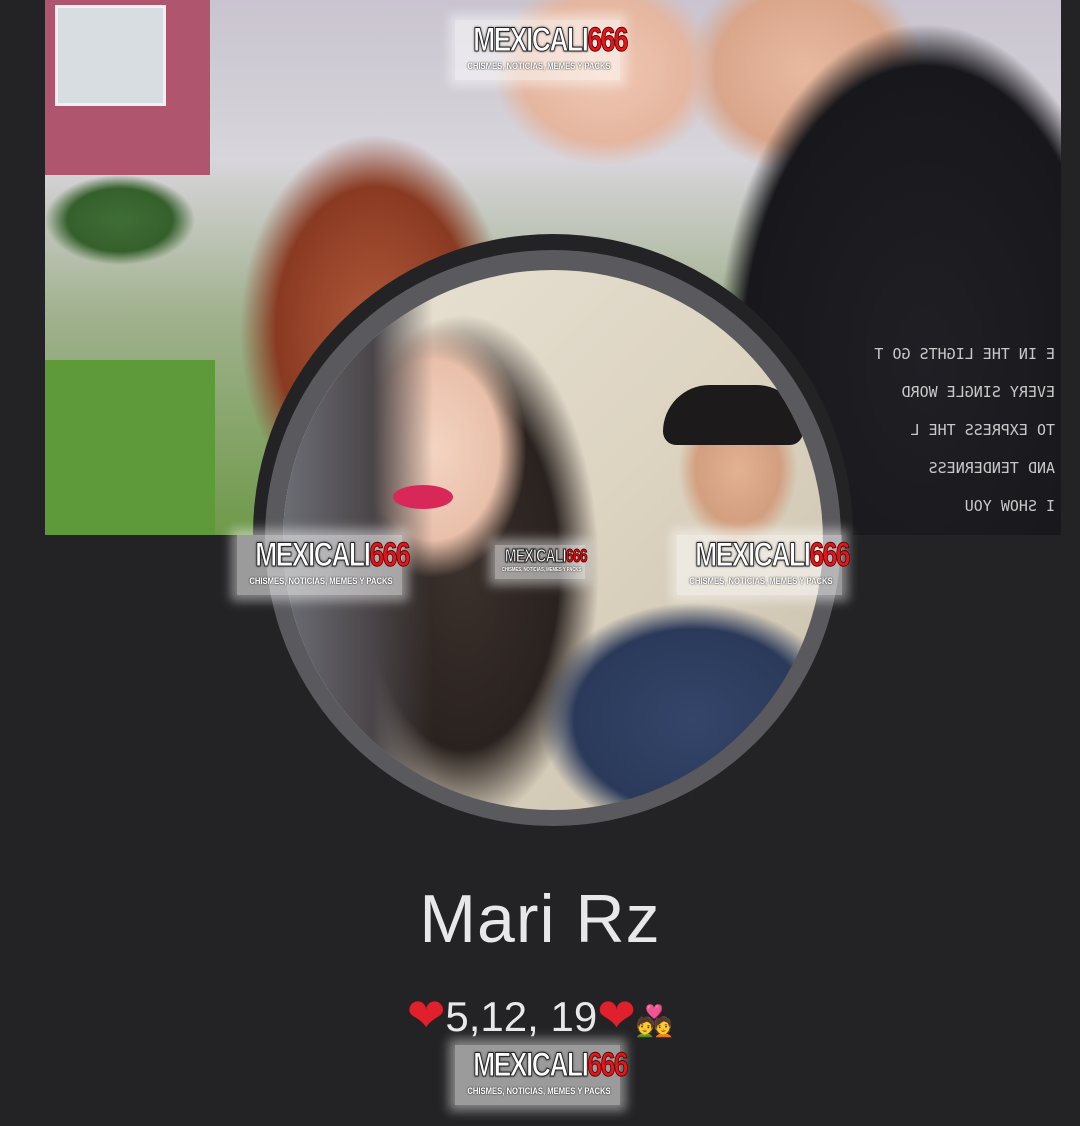 The image size is (1080, 1126). I want to click on profile-name: Mari Rz, so click(540, 919).